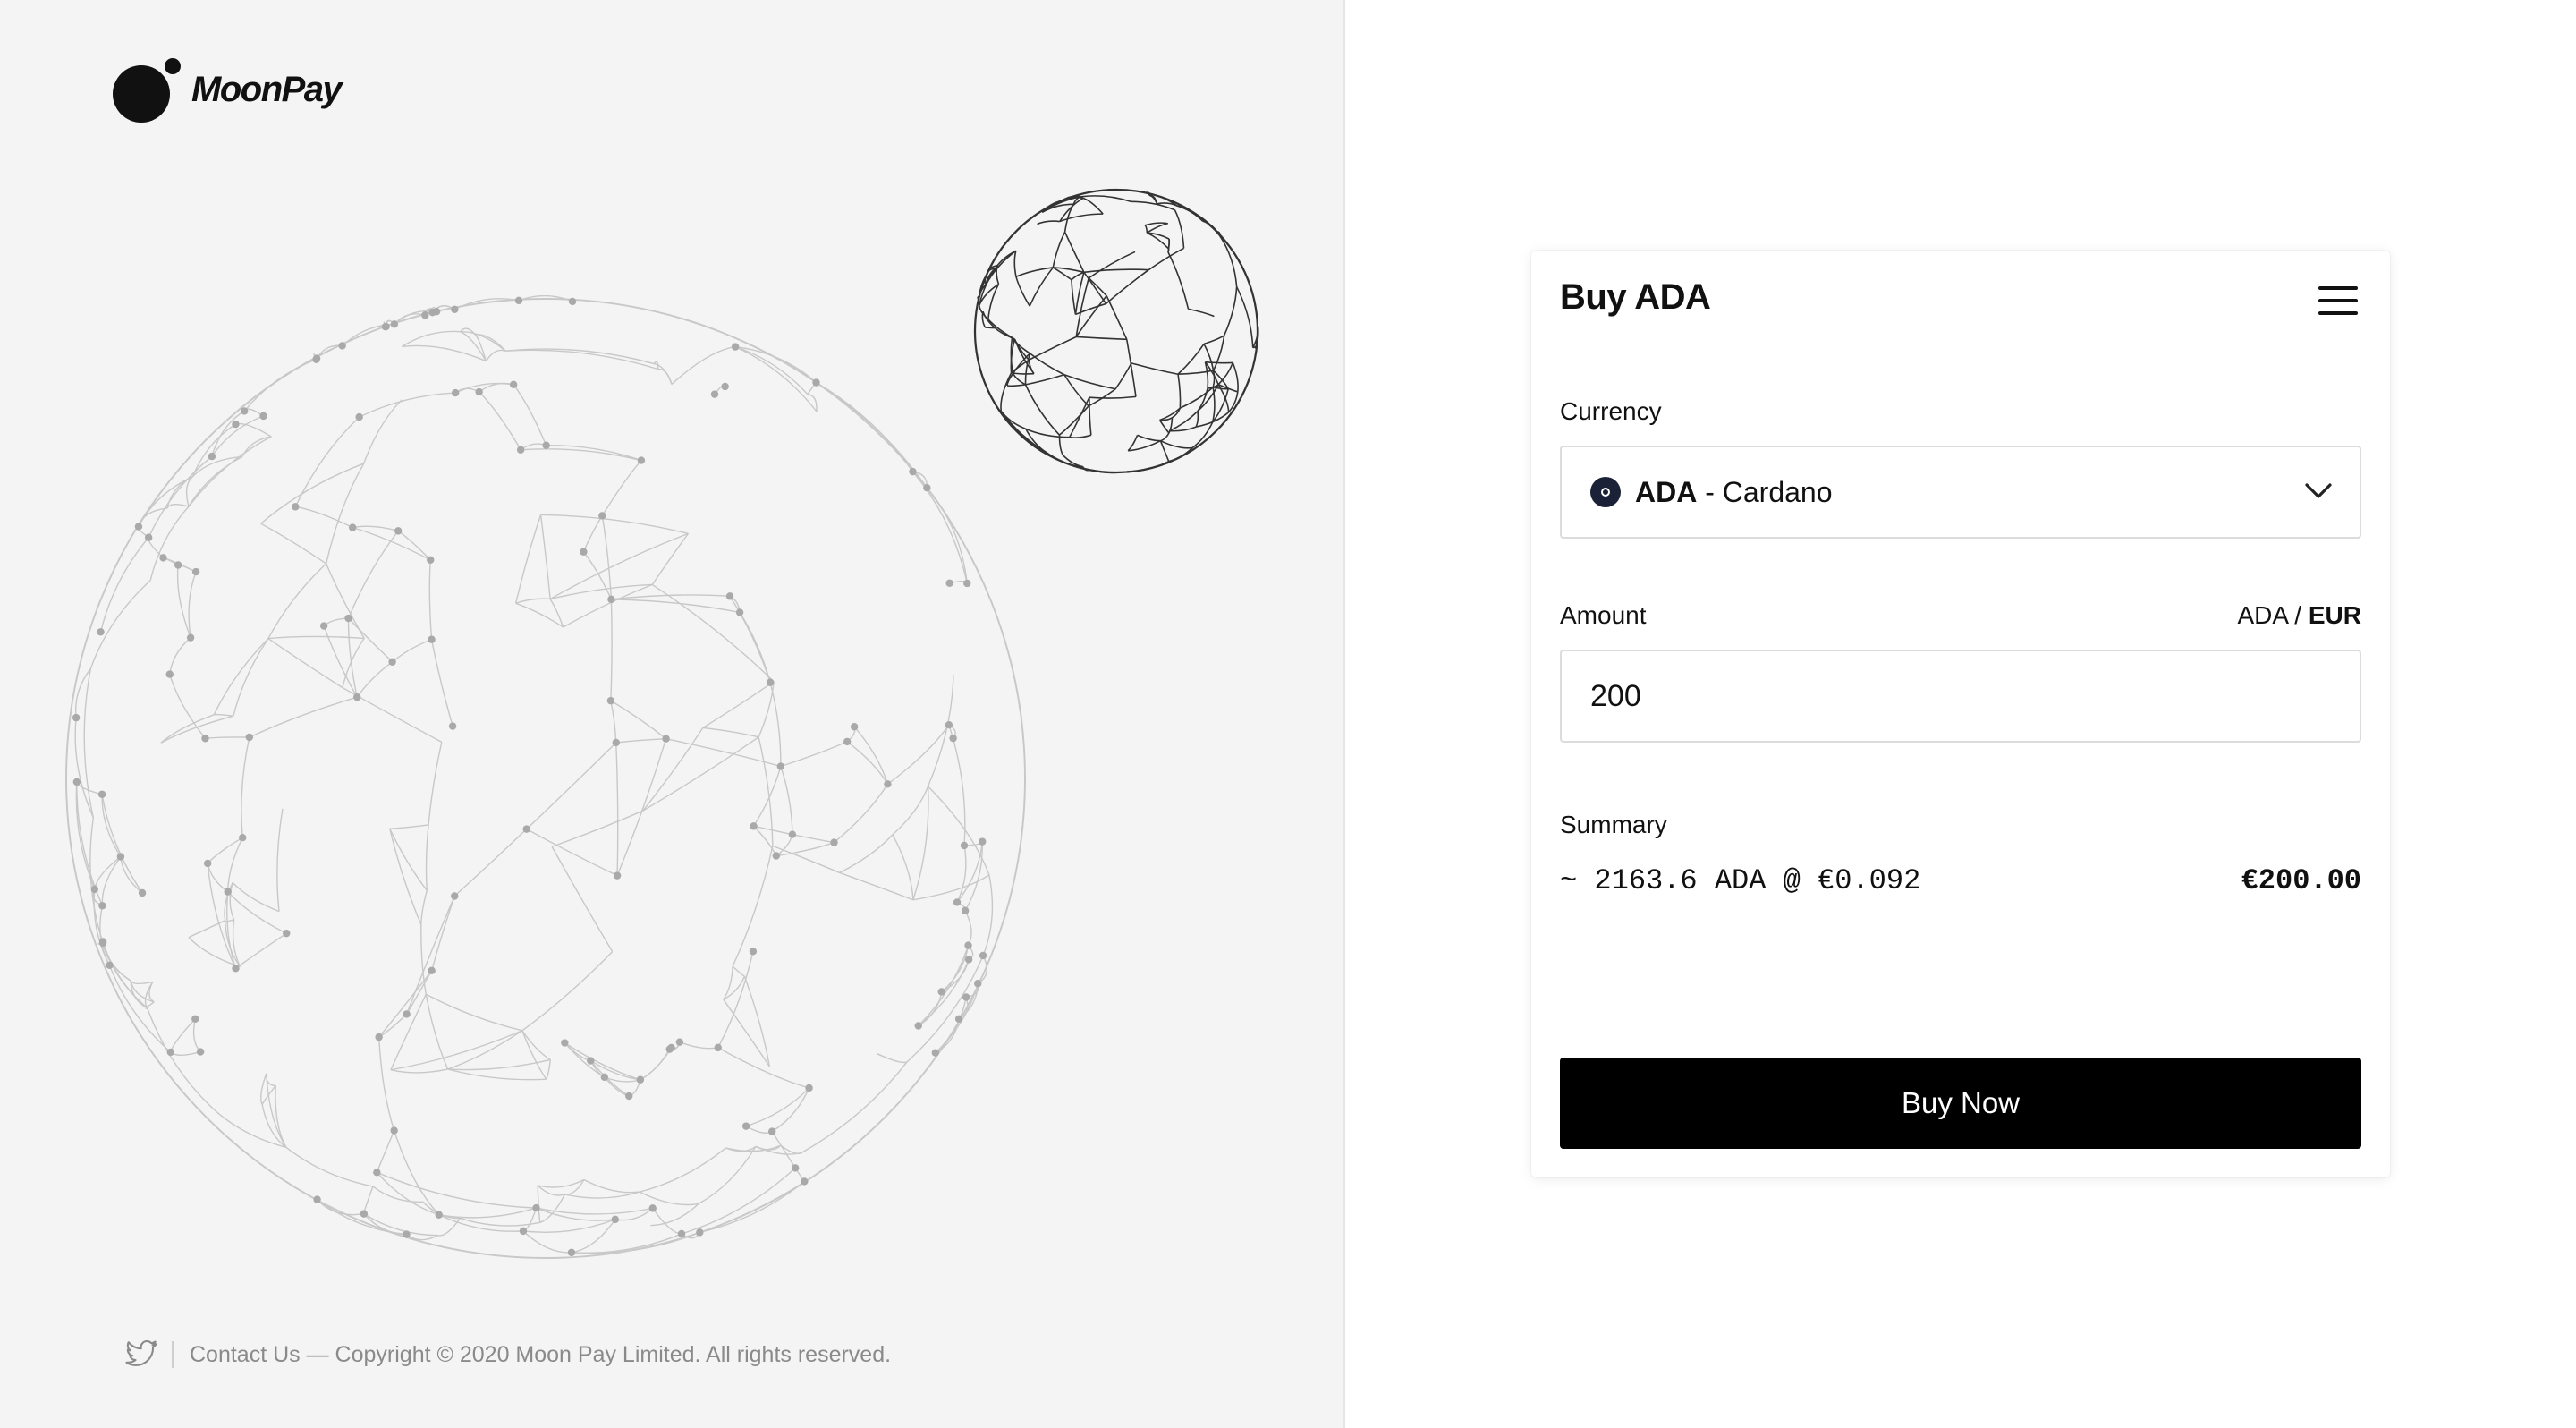  What do you see at coordinates (1635, 297) in the screenshot?
I see `widget-title: Buy ADA` at bounding box center [1635, 297].